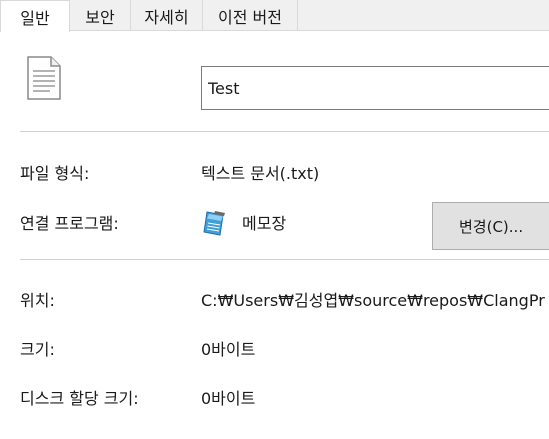 The image size is (549, 439). What do you see at coordinates (100, 15) in the screenshot?
I see `tab-security: 보안` at bounding box center [100, 15].